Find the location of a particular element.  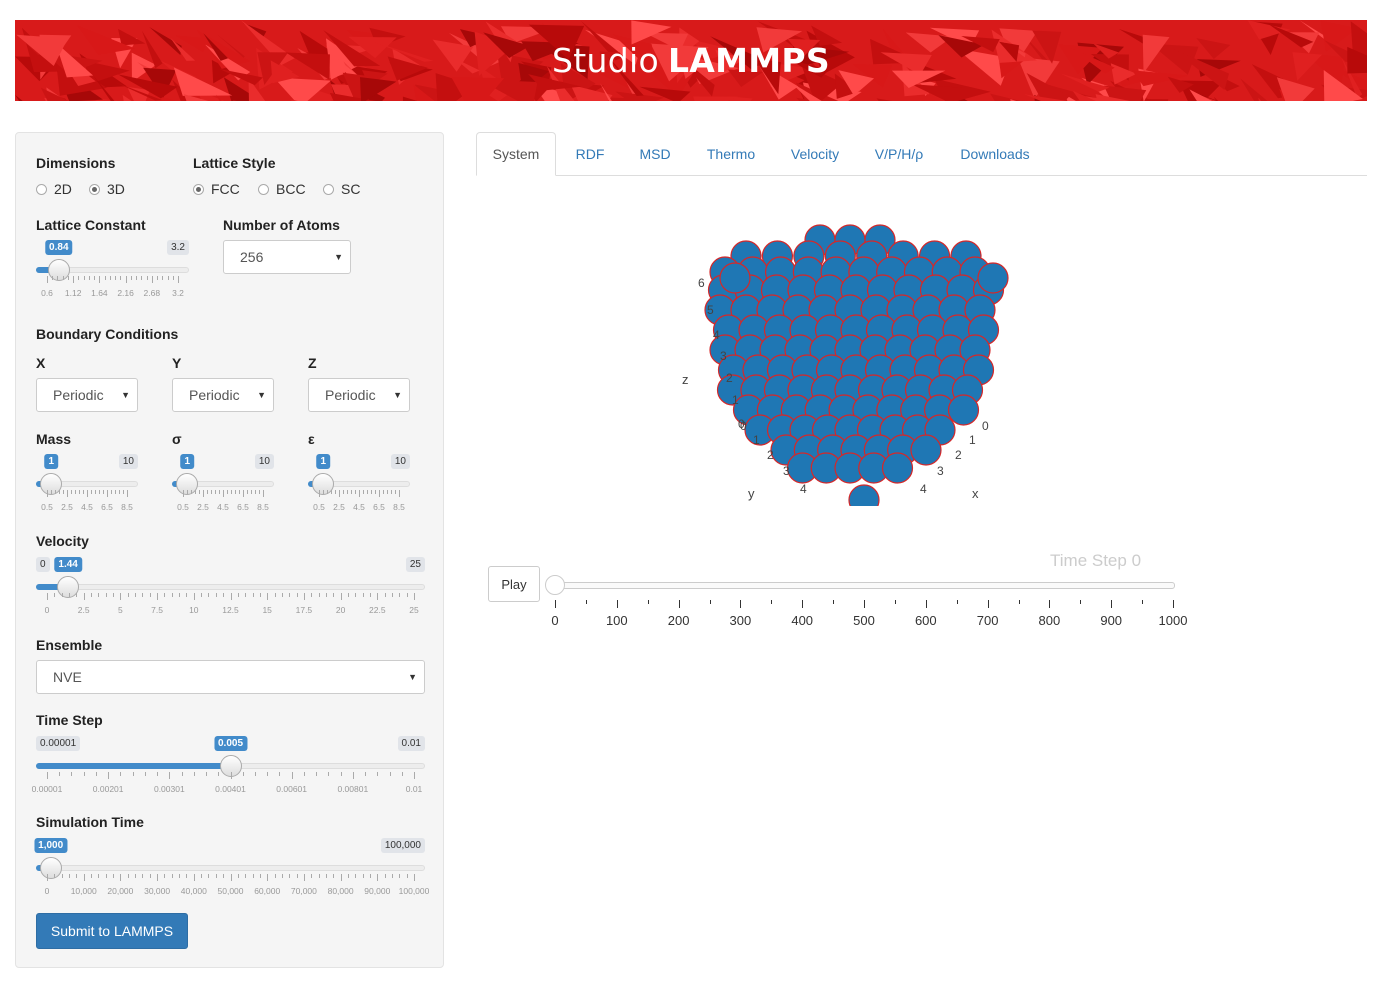

tab-velocity: Velocity is located at coordinates (815, 153).